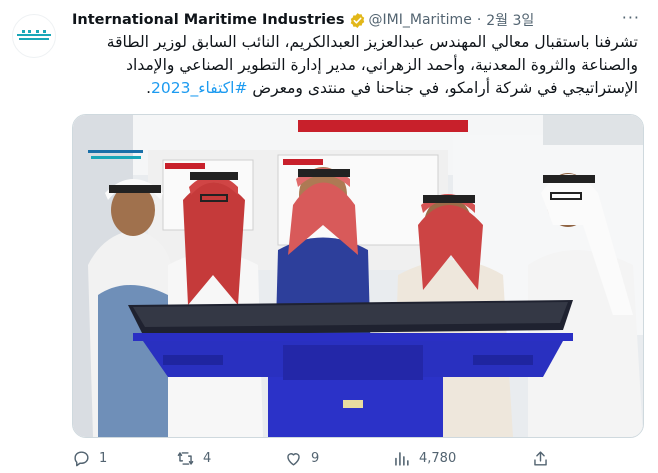  Describe the element at coordinates (510, 20) in the screenshot. I see `tweet-date: 2월 3일` at that location.